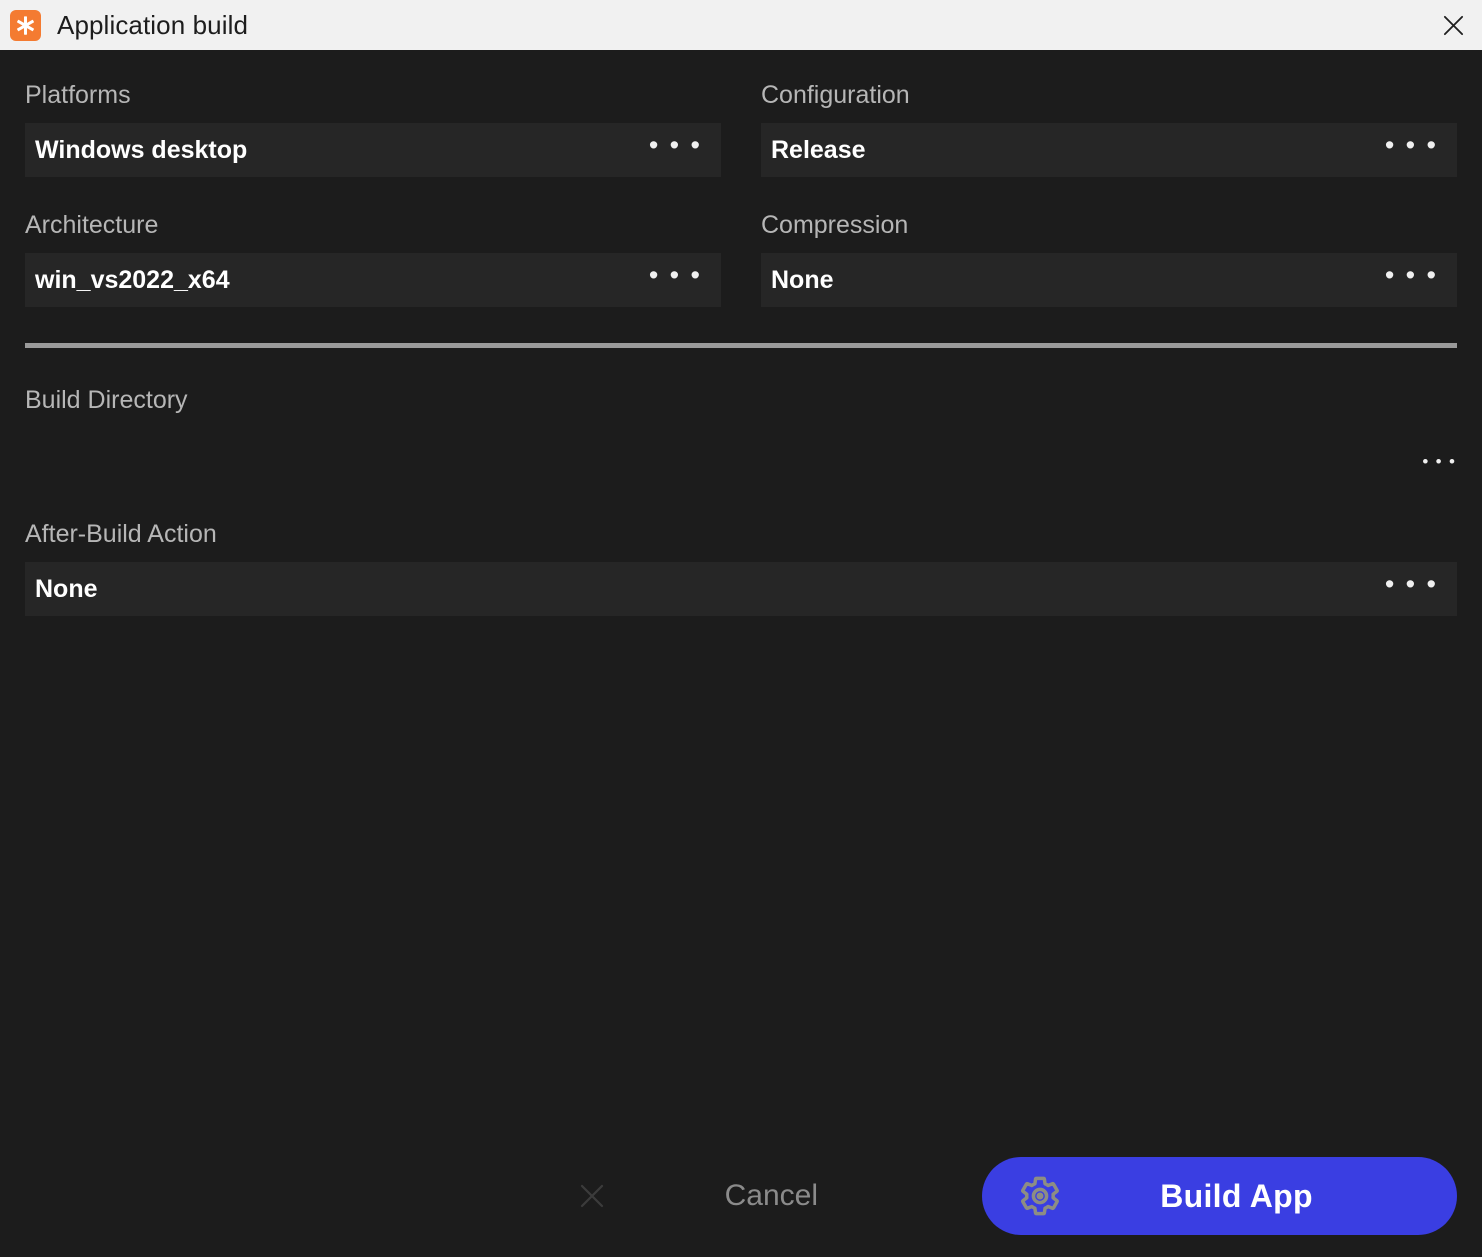  What do you see at coordinates (1412, 589) in the screenshot?
I see `after-build-action-more-icon: • • •` at bounding box center [1412, 589].